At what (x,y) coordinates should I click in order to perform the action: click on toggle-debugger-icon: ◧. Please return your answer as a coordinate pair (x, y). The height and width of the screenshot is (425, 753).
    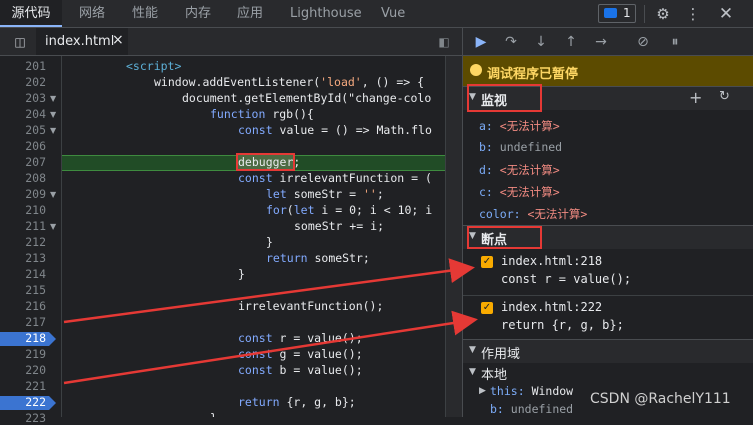
    Looking at the image, I should click on (444, 42).